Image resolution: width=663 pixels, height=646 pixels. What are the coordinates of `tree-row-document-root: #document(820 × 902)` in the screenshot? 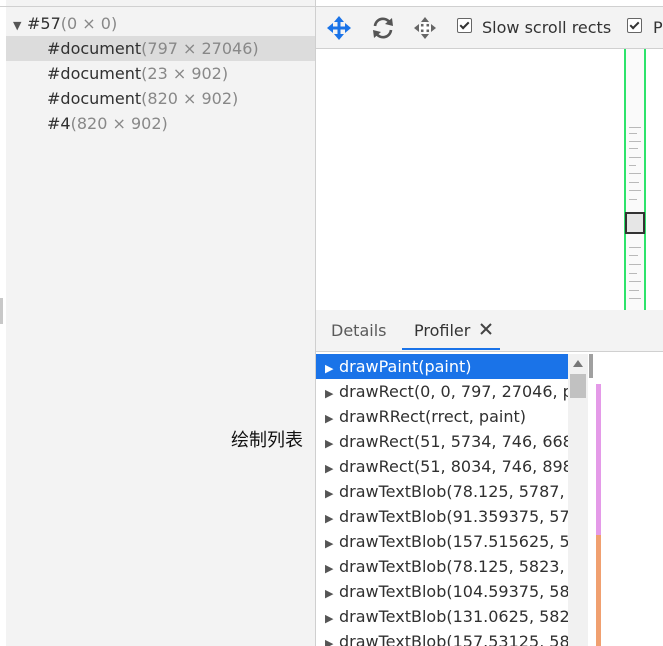 It's located at (161, 98).